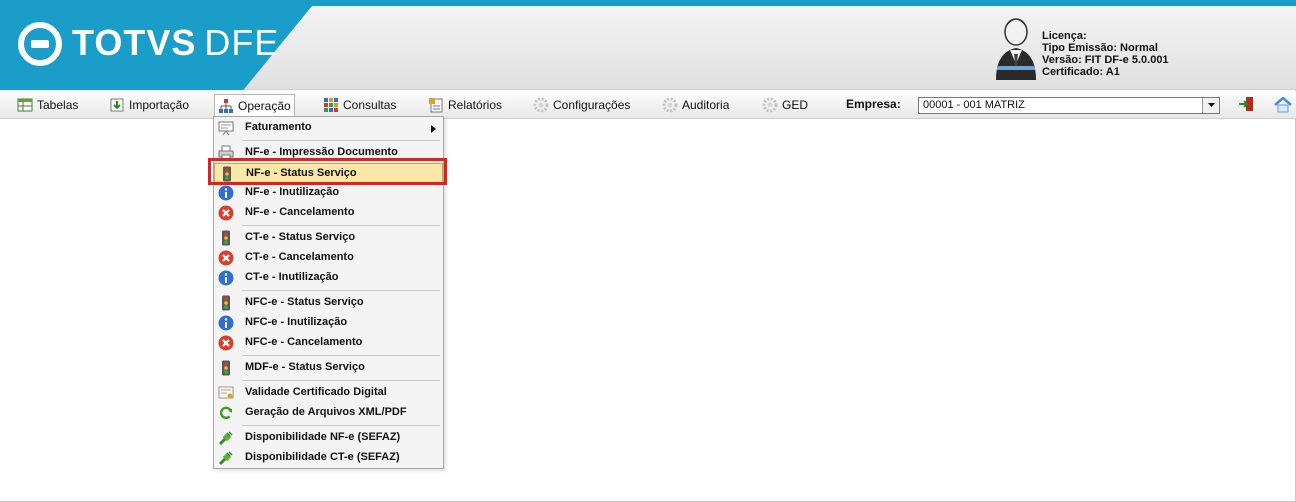 The height and width of the screenshot is (502, 1296). I want to click on menu-item-label: NFC-e - Inutilização, so click(296, 322).